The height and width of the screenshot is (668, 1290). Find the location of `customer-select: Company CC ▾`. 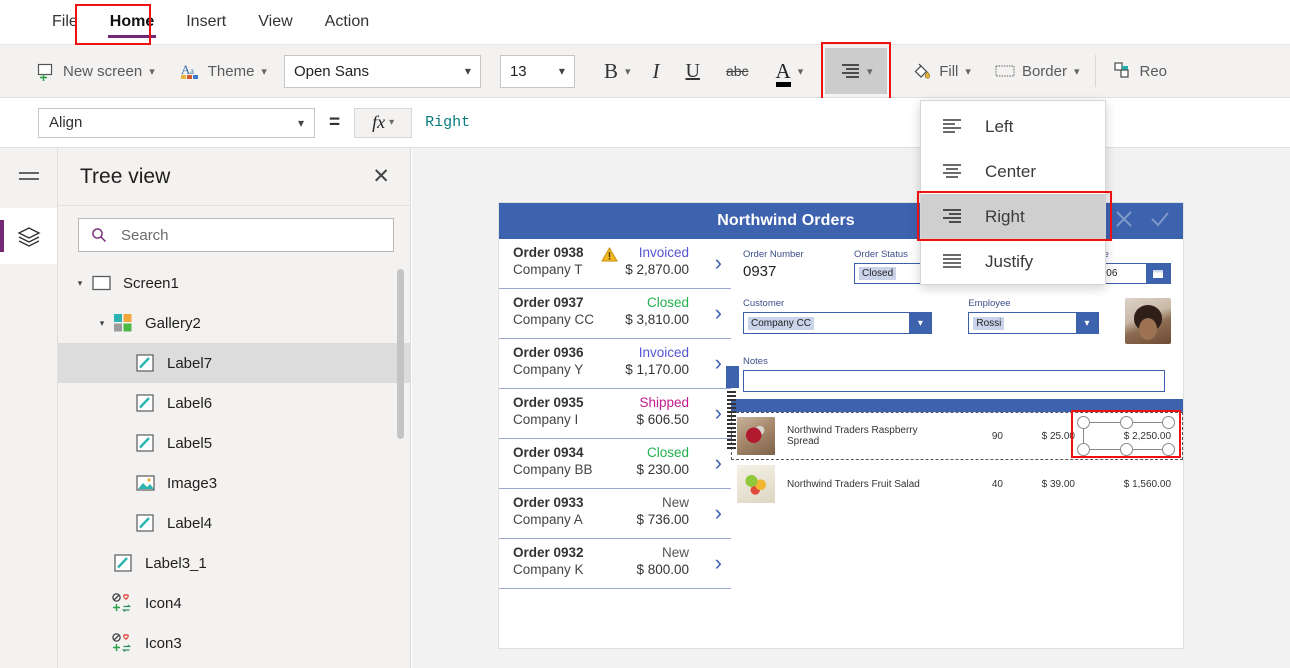

customer-select: Company CC ▾ is located at coordinates (838, 323).